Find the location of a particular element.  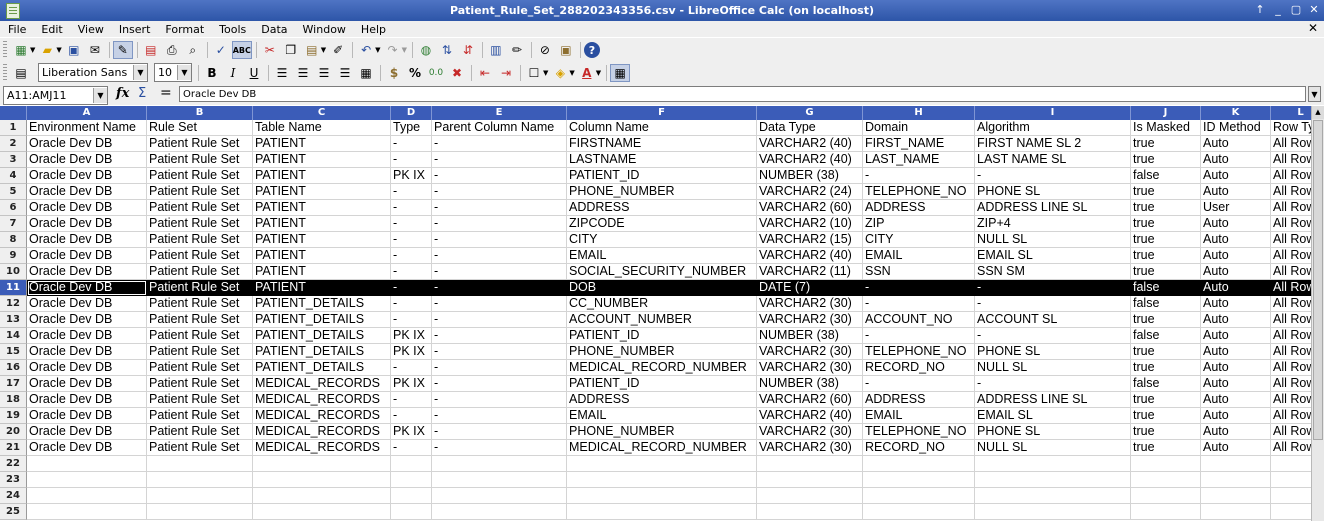

gallery-icon: ▣ is located at coordinates (566, 50).